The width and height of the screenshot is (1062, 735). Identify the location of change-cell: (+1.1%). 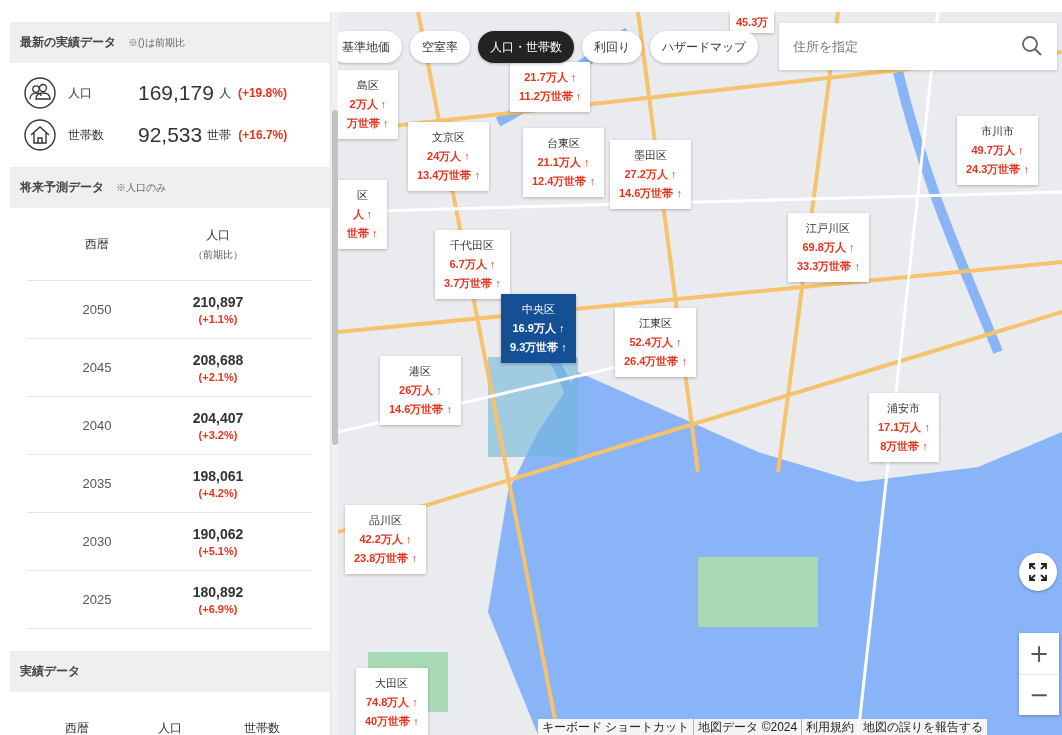
(218, 319).